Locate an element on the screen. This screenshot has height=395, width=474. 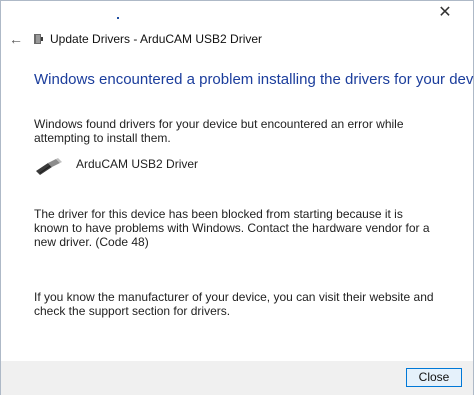
close-button: Close is located at coordinates (434, 377).